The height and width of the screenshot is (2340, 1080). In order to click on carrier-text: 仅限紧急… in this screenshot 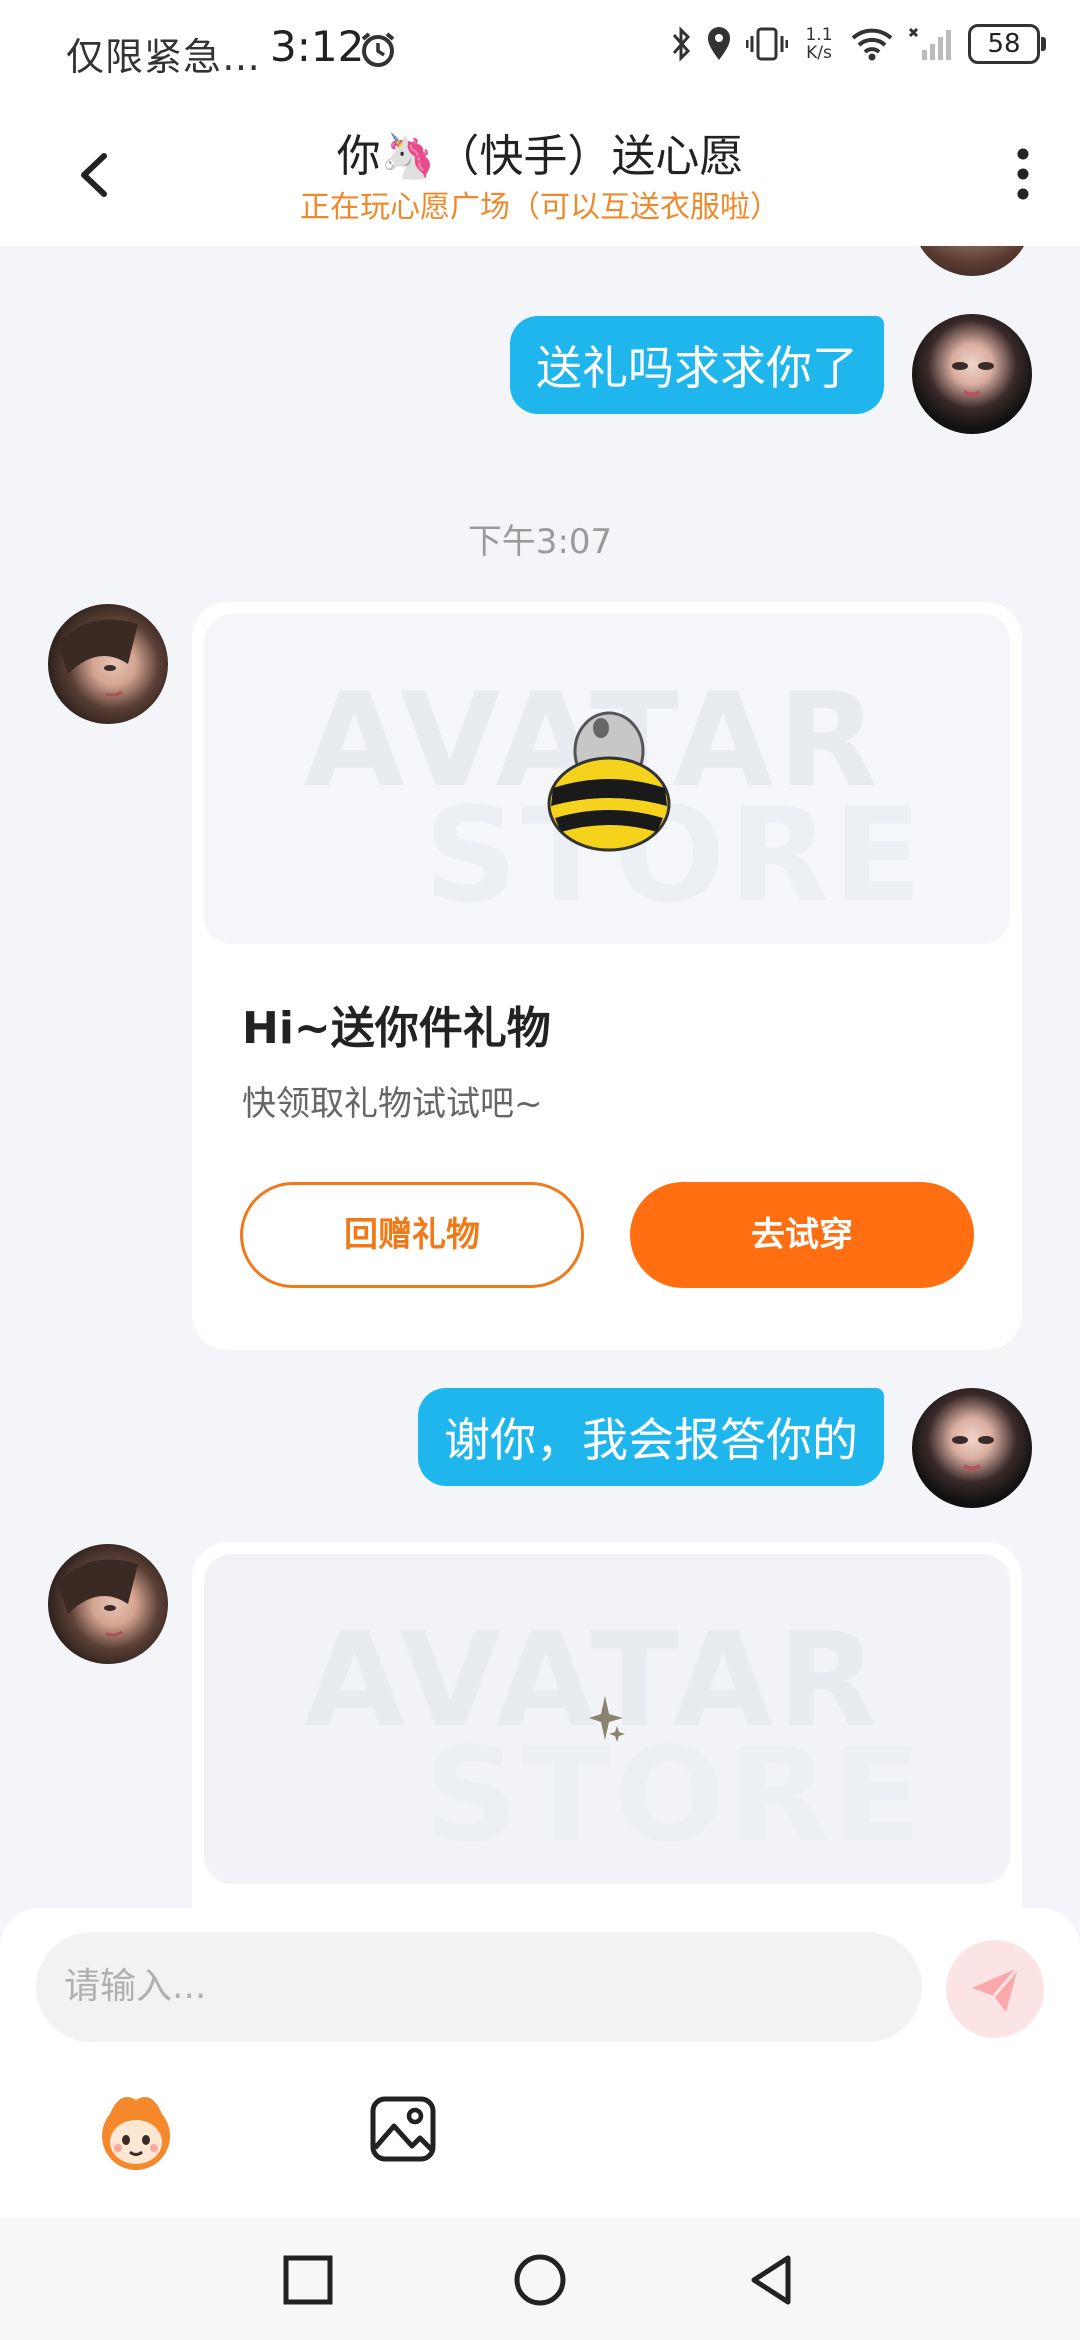, I will do `click(164, 57)`.